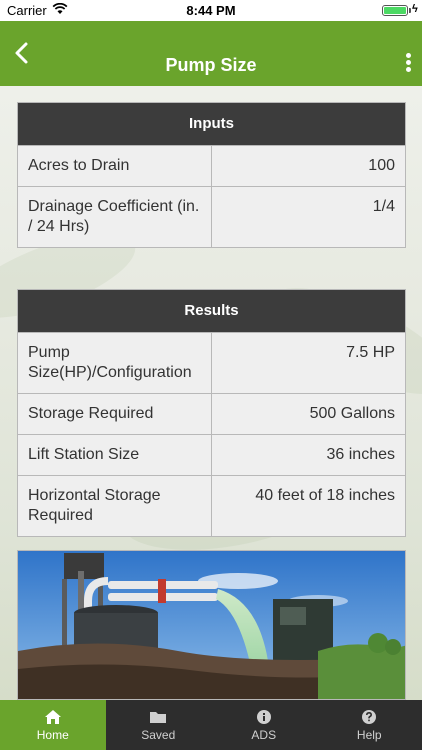  What do you see at coordinates (115, 363) in the screenshot?
I see `result-label: Pump Size(HP)/Configuration` at bounding box center [115, 363].